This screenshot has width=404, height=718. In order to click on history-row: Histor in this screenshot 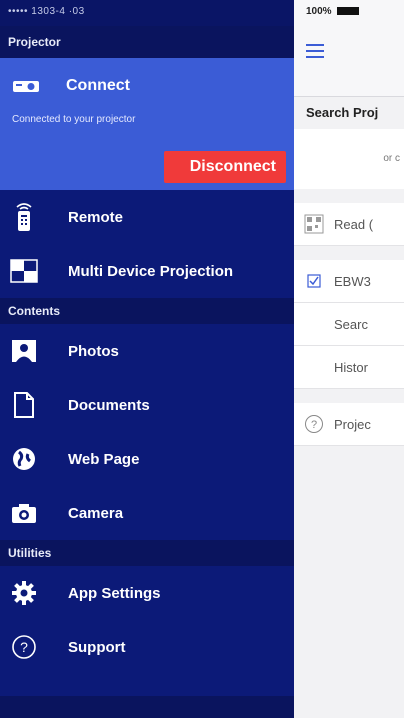, I will do `click(349, 367)`.